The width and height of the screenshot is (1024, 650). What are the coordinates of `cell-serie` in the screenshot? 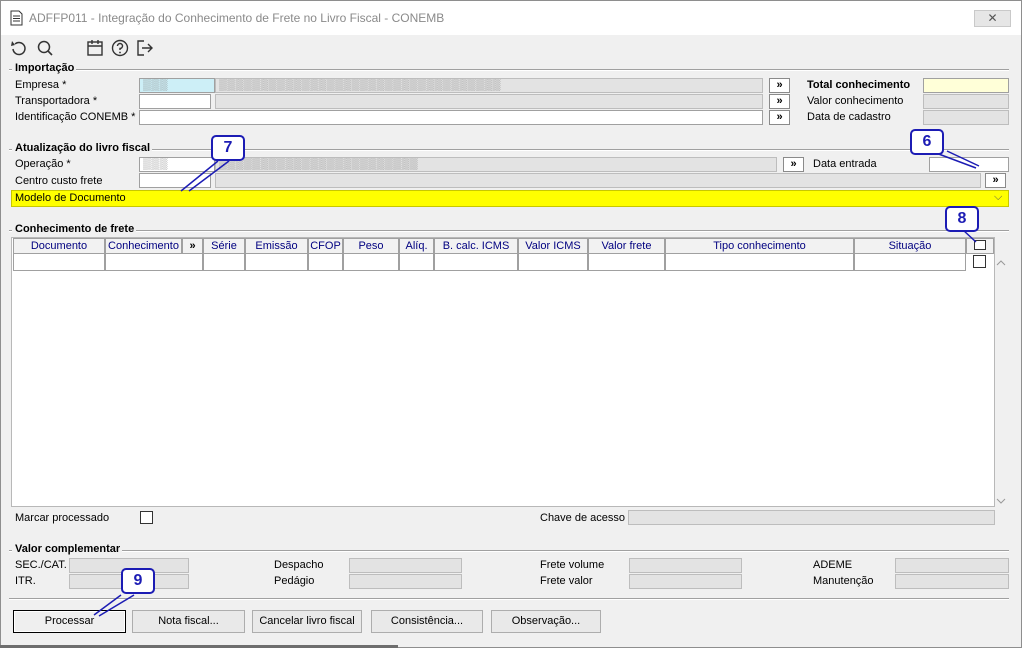 It's located at (224, 262).